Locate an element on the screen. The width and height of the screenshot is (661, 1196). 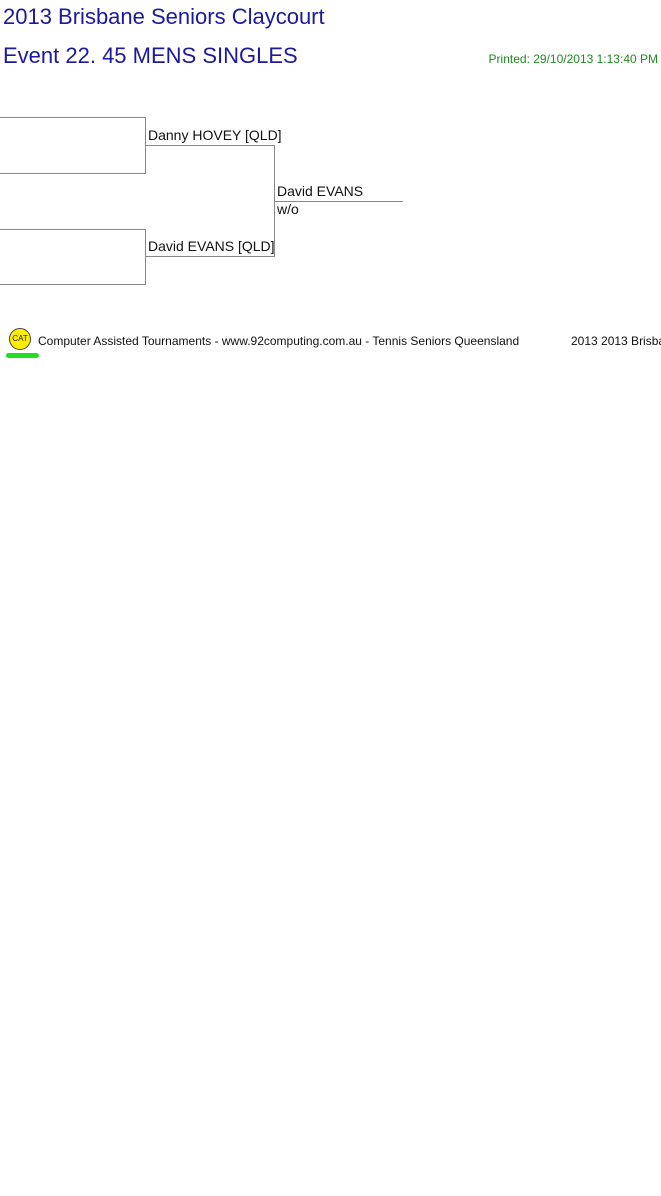
event-title: Event 22. 45 MENS SINGLES is located at coordinates (150, 55).